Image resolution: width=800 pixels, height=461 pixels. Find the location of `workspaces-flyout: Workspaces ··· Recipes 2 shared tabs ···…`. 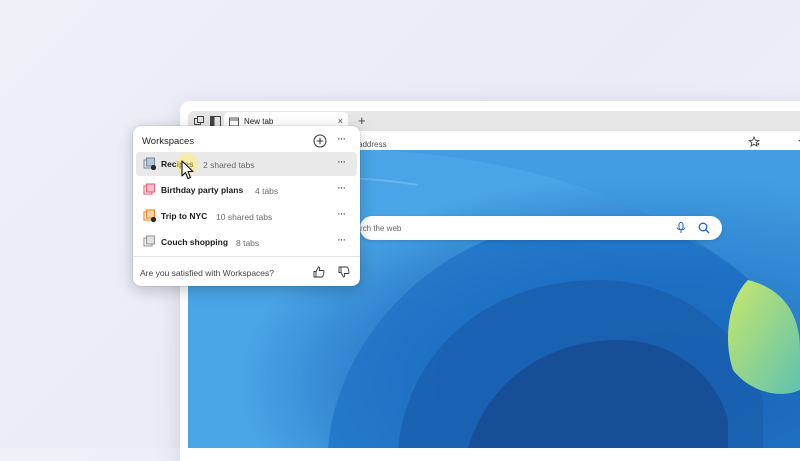

workspaces-flyout: Workspaces ··· Recipes 2 shared tabs ···… is located at coordinates (246, 206).